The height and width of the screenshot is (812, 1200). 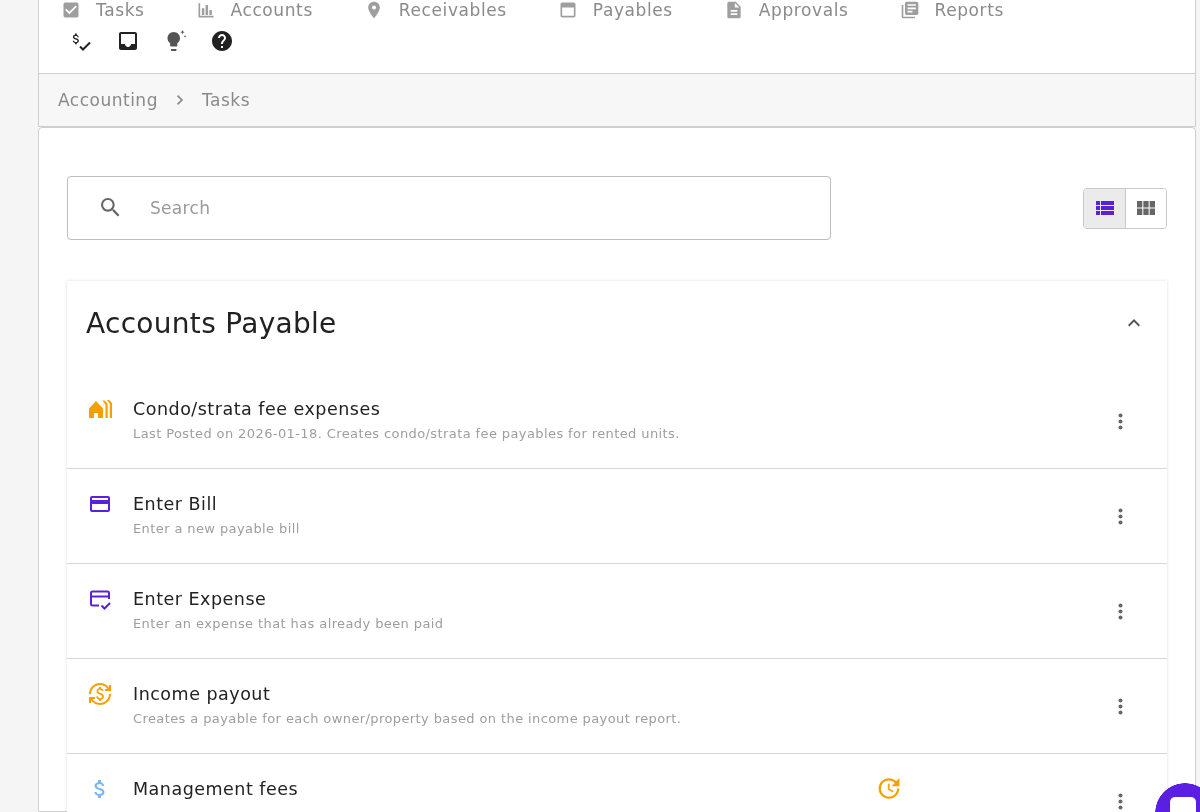 I want to click on chevron-icon, so click(x=1134, y=323).